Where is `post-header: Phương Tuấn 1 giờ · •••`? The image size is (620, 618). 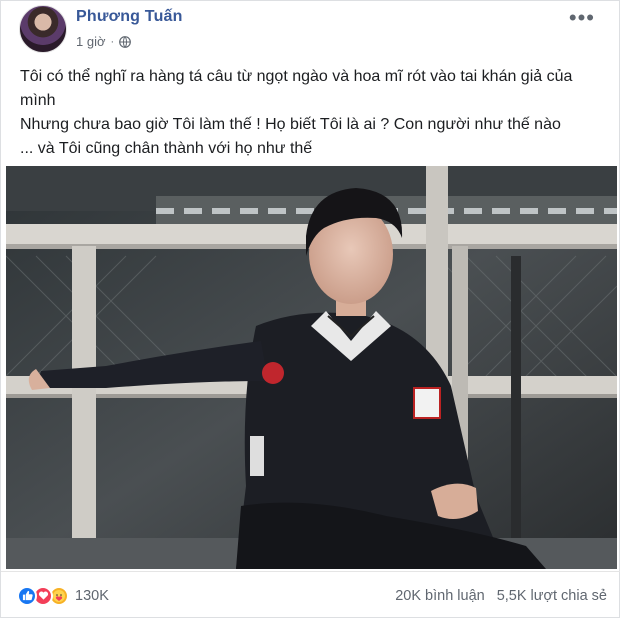 post-header: Phương Tuấn 1 giờ · ••• is located at coordinates (314, 30).